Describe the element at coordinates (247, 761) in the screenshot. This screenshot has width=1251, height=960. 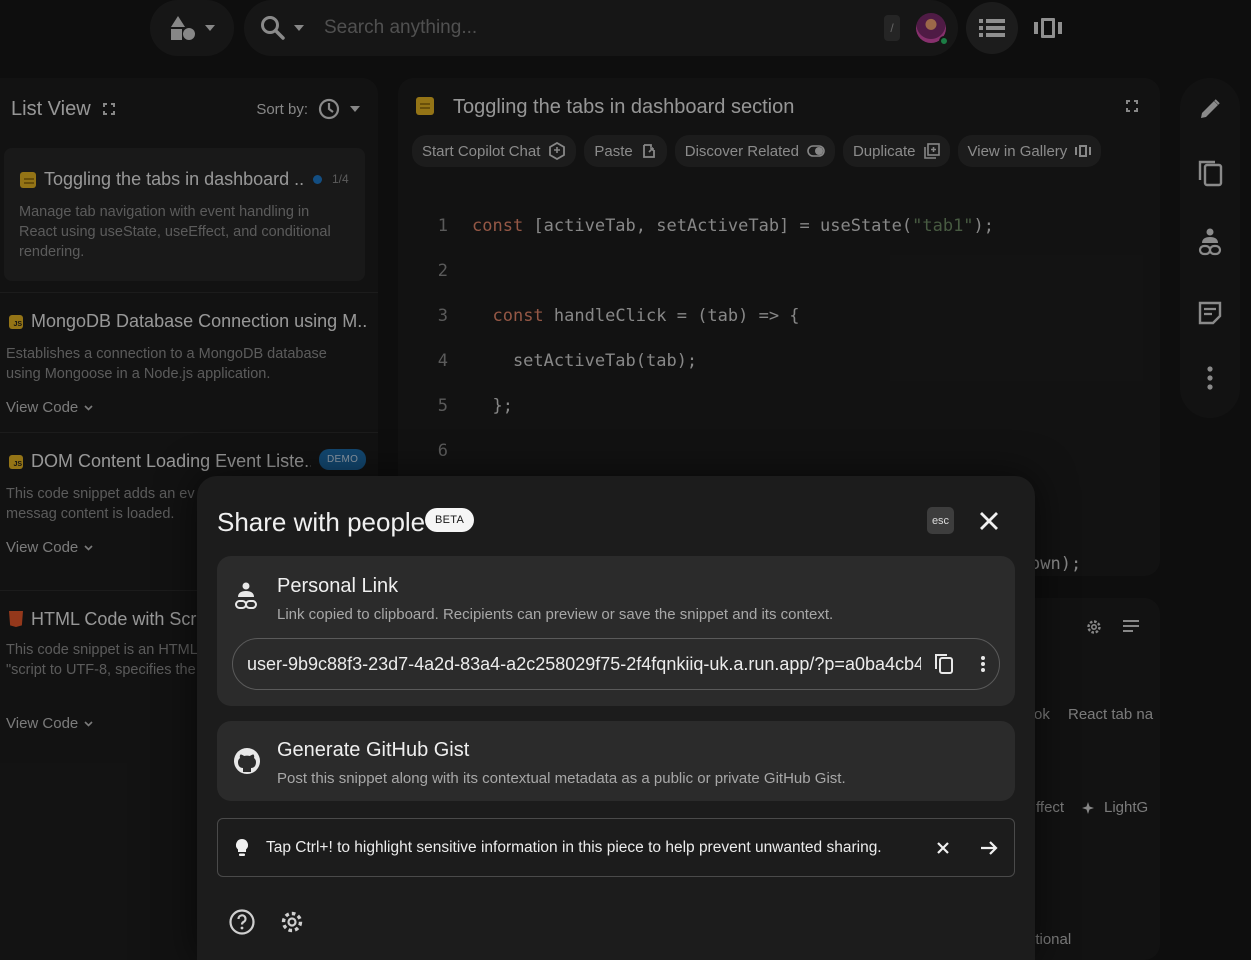
I see `github-icon` at that location.